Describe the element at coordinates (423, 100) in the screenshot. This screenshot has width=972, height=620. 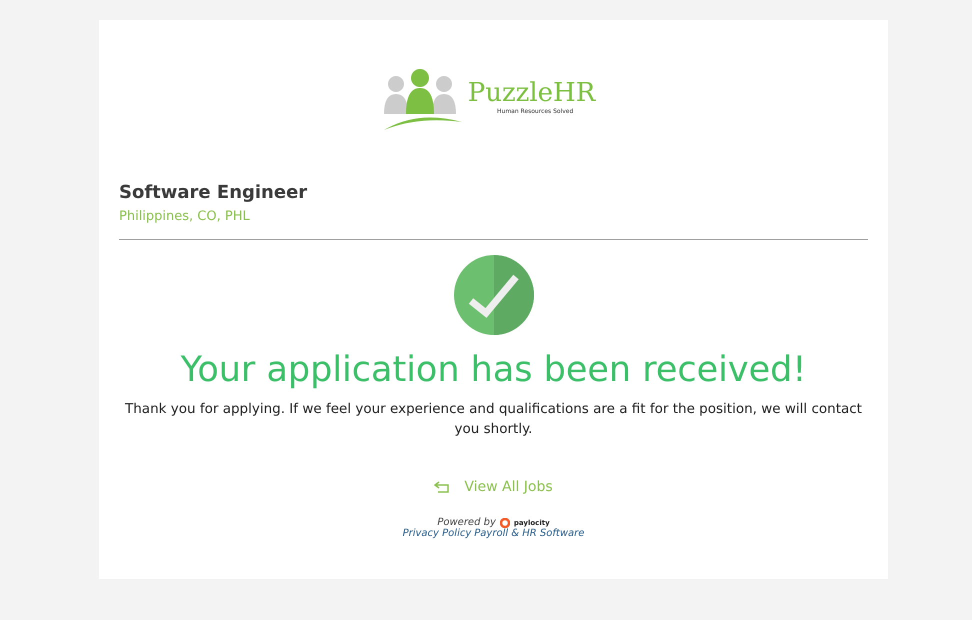
I see `people-logo-icon` at that location.